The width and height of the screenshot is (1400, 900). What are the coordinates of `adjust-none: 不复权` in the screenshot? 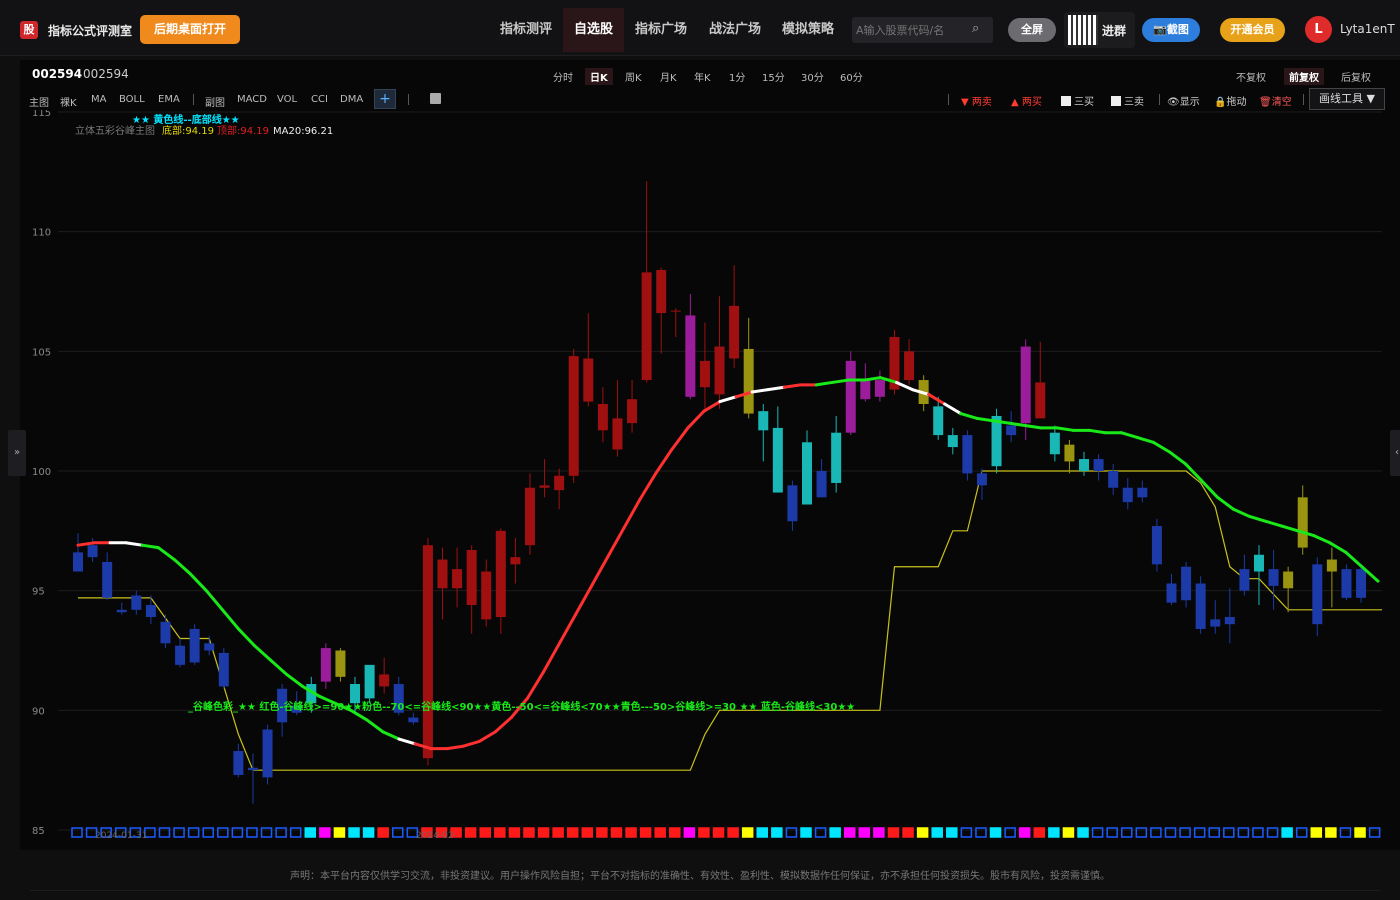 It's located at (1251, 76).